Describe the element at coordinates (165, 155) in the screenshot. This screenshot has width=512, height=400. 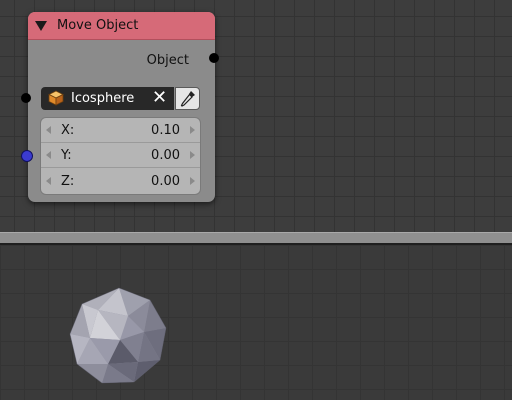
I see `vector-y-value: 0.00` at that location.